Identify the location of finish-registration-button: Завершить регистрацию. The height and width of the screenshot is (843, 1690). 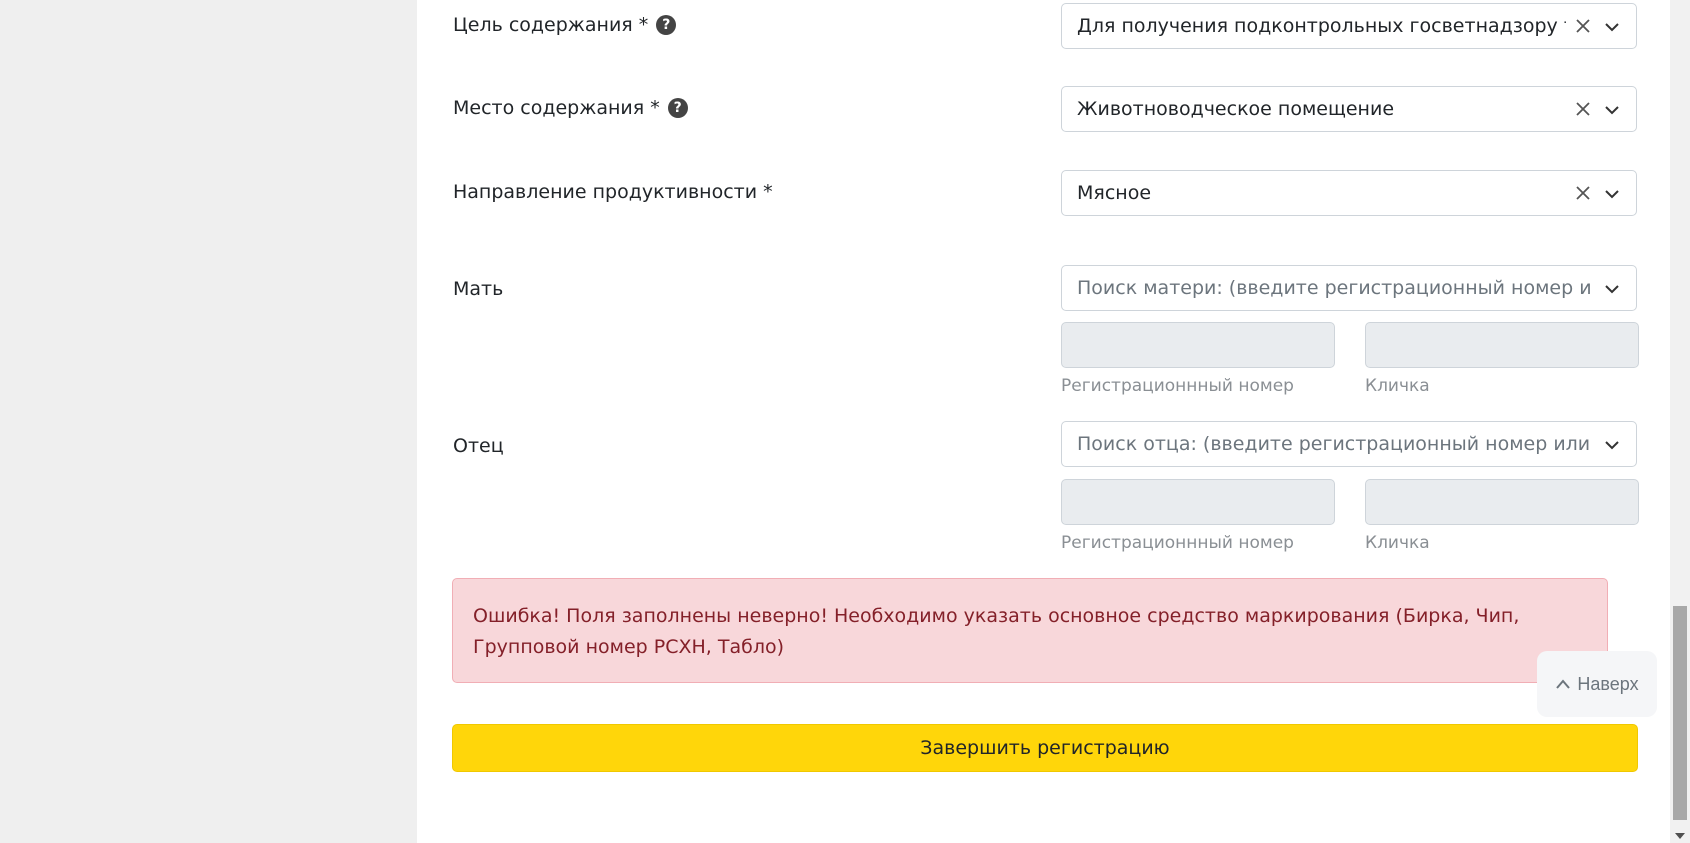
(1045, 748).